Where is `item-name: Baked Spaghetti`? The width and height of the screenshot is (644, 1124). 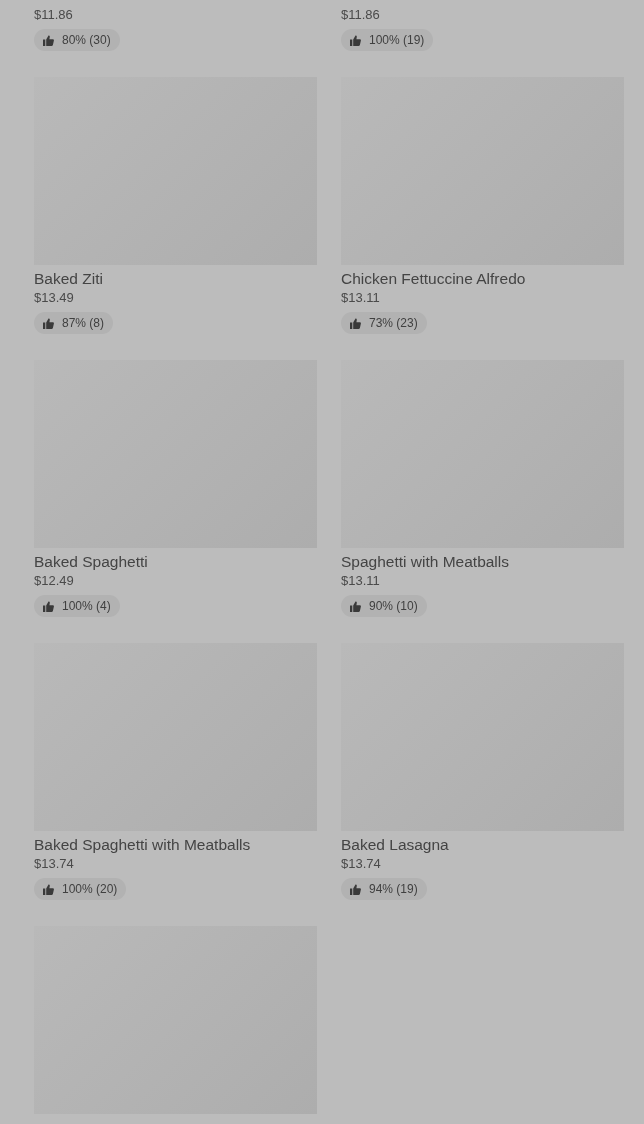
item-name: Baked Spaghetti is located at coordinates (91, 562).